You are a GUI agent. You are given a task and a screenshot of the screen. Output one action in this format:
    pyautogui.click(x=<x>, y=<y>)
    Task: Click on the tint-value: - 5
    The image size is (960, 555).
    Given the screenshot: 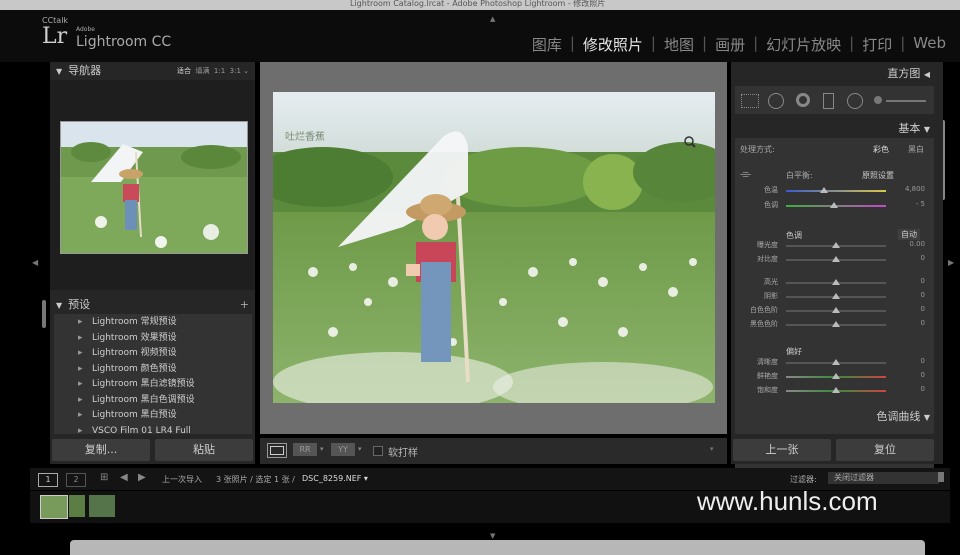 What is the action you would take?
    pyautogui.click(x=910, y=204)
    